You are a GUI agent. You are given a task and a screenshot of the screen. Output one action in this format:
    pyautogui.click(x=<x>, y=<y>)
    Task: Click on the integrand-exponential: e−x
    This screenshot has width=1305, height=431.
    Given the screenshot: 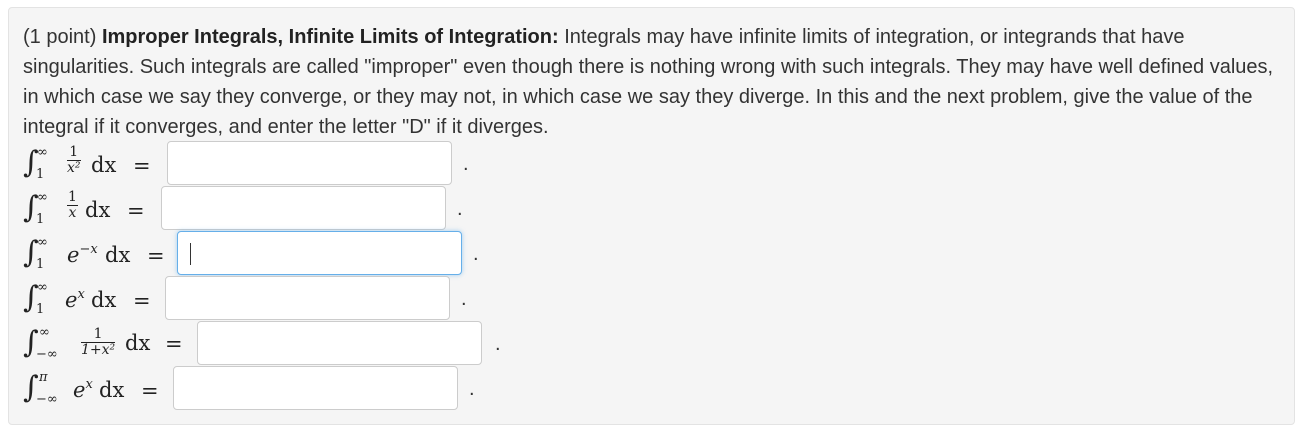 What is the action you would take?
    pyautogui.click(x=82, y=255)
    